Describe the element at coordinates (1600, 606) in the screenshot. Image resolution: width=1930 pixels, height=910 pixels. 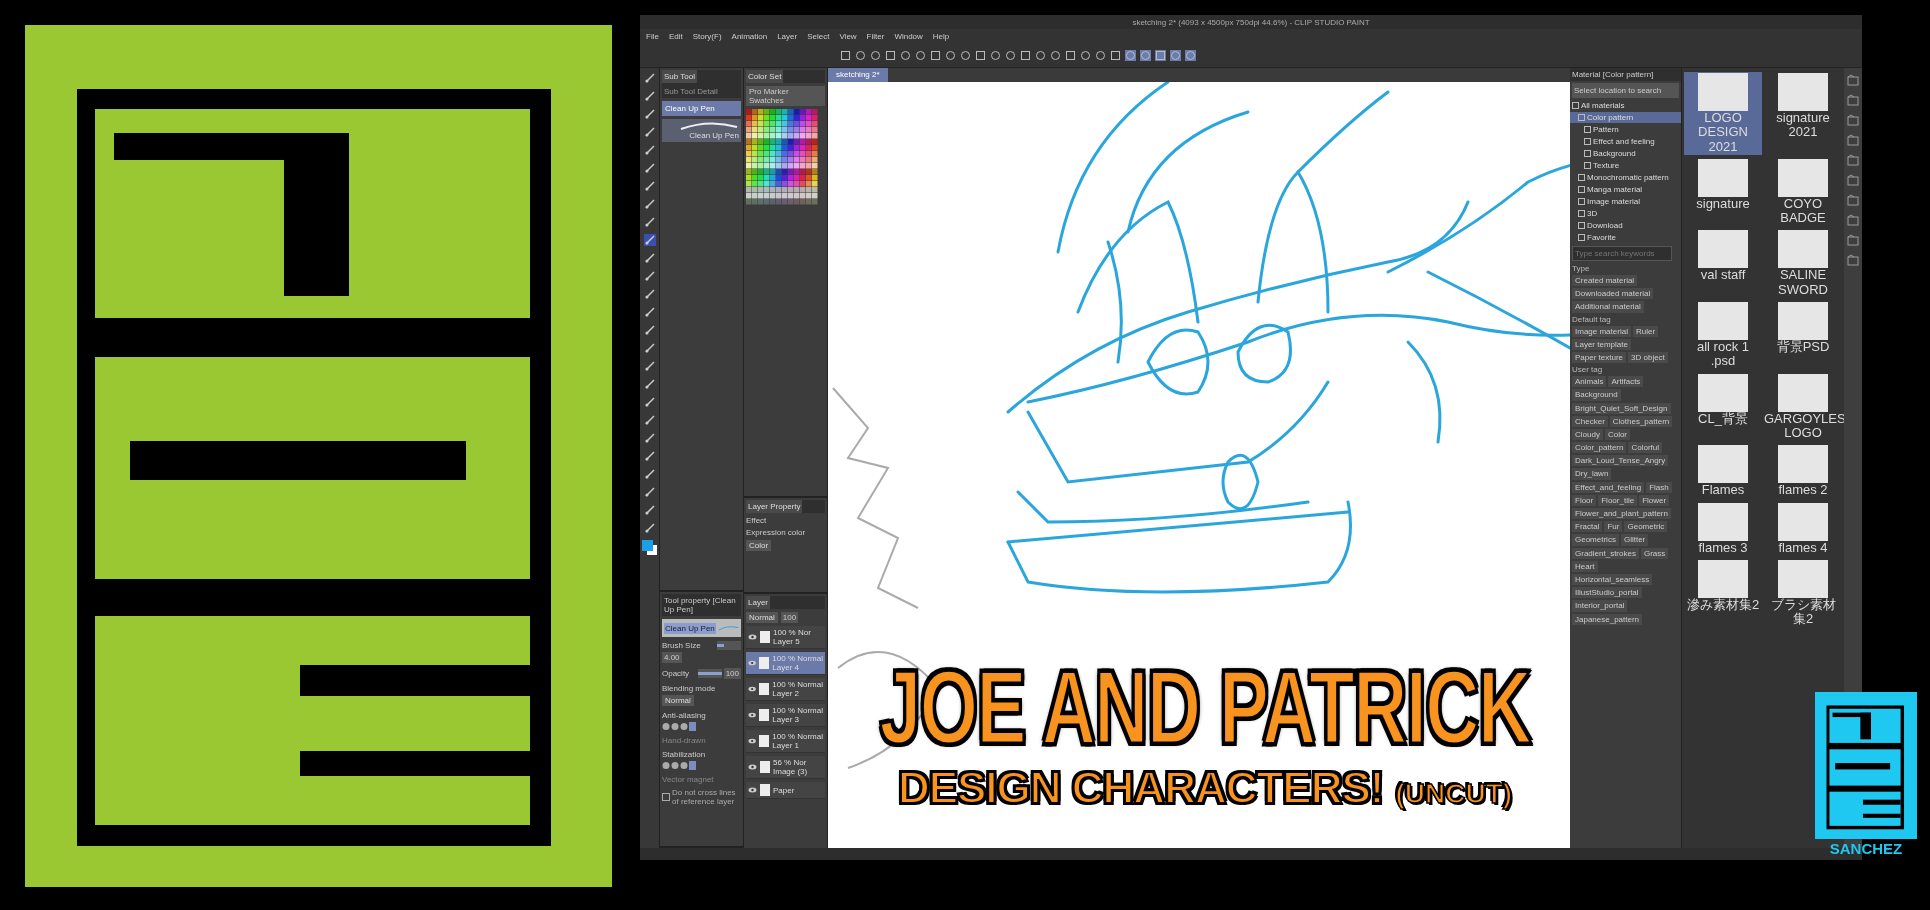
I see `tag-button: Interior_portal` at that location.